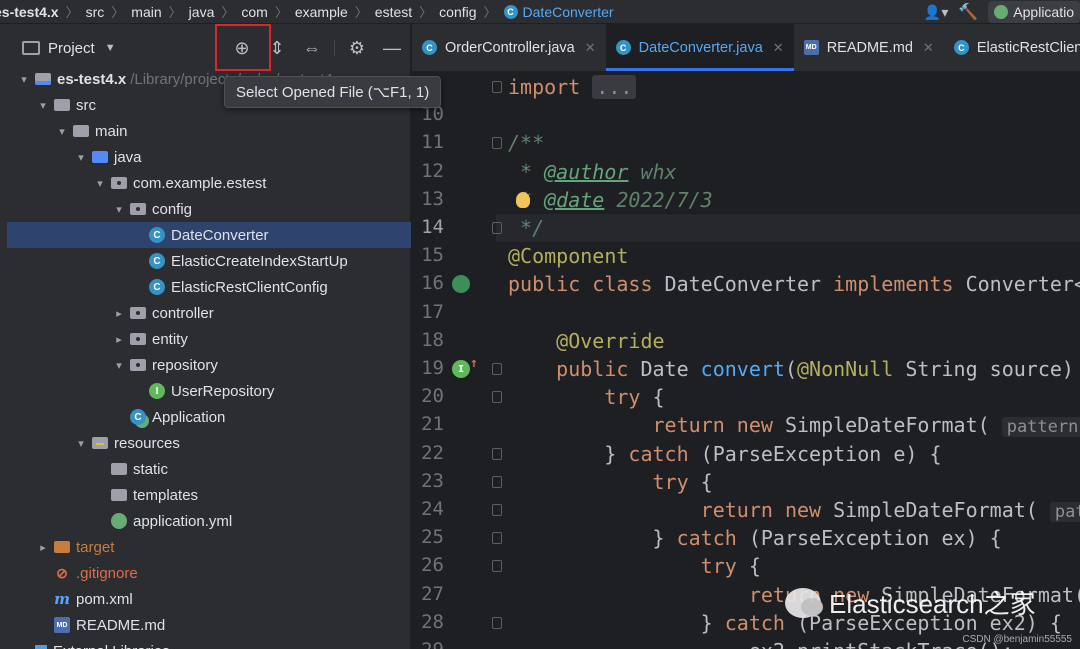  What do you see at coordinates (432, 368) in the screenshot?
I see `line-number: 19` at bounding box center [432, 368].